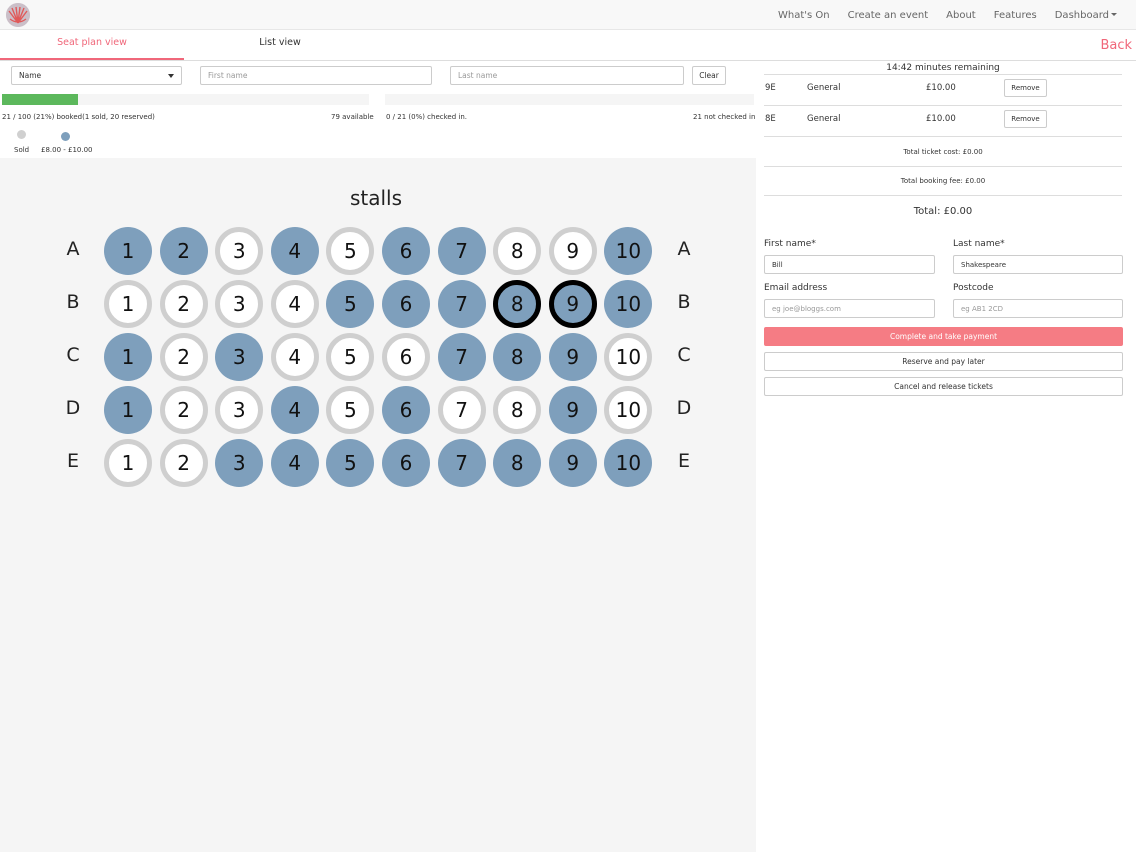  I want to click on cancel-release-button: Cancel and release tickets, so click(943, 386).